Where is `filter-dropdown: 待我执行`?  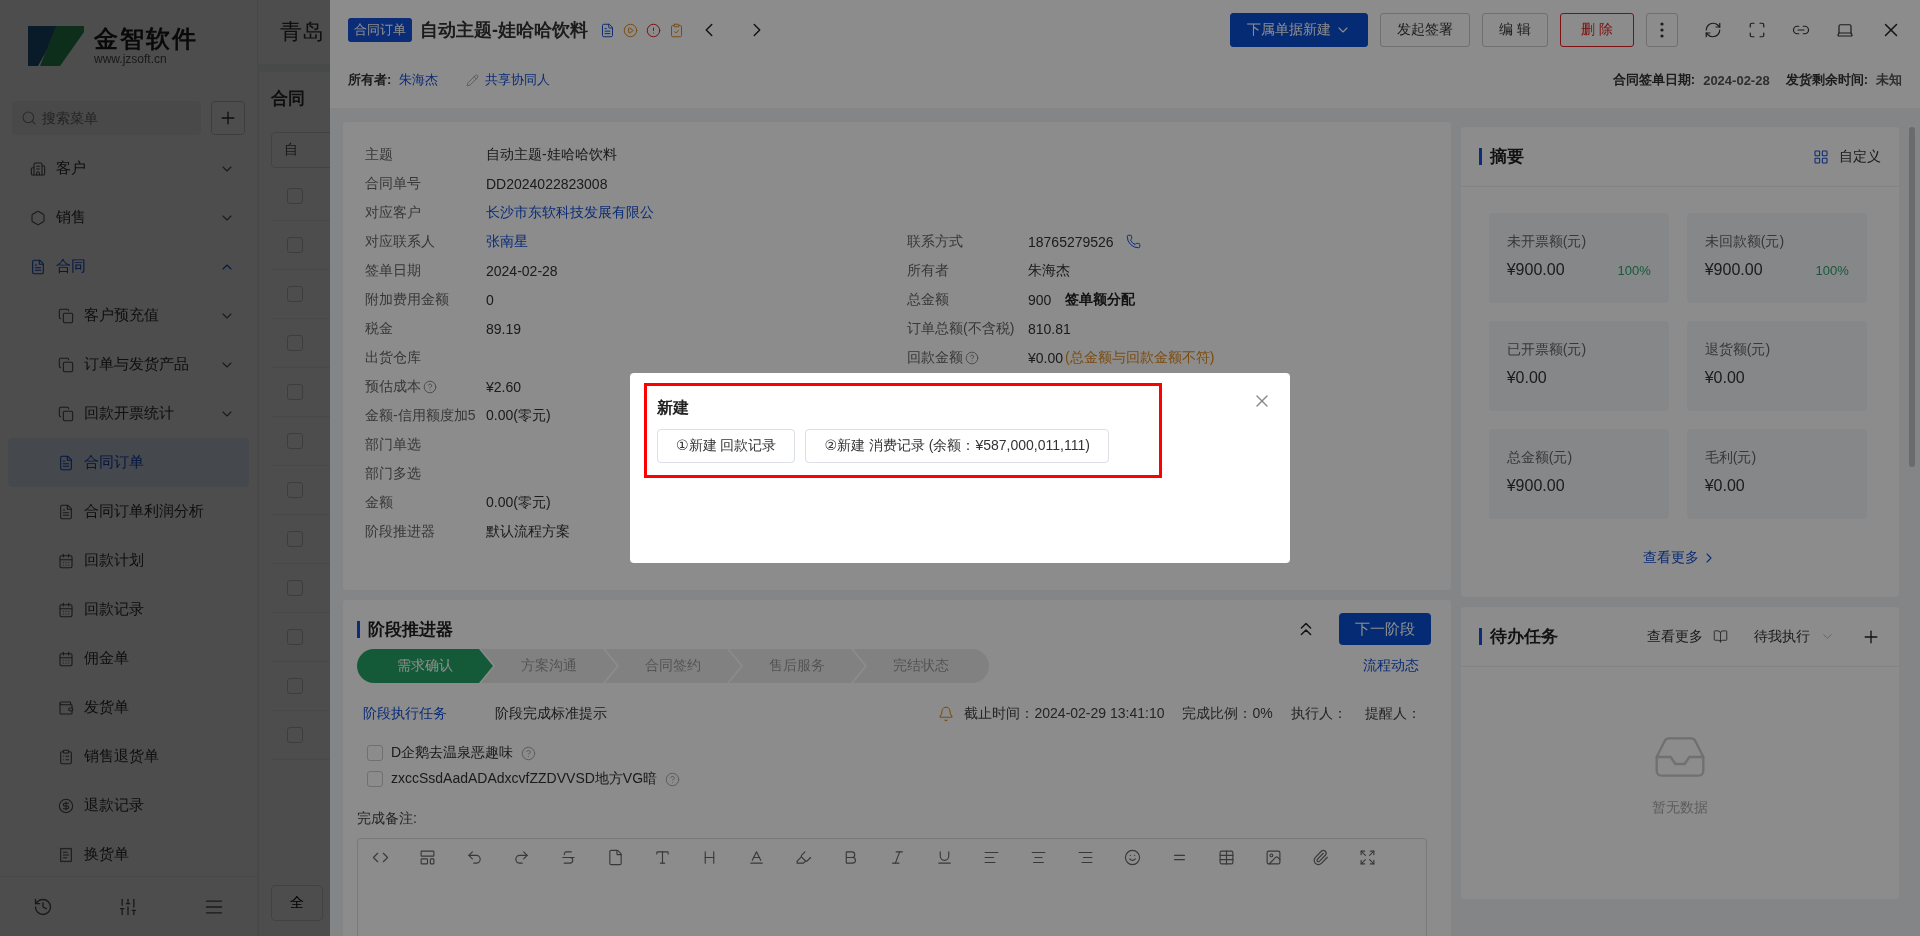 filter-dropdown: 待我执行 is located at coordinates (1782, 636).